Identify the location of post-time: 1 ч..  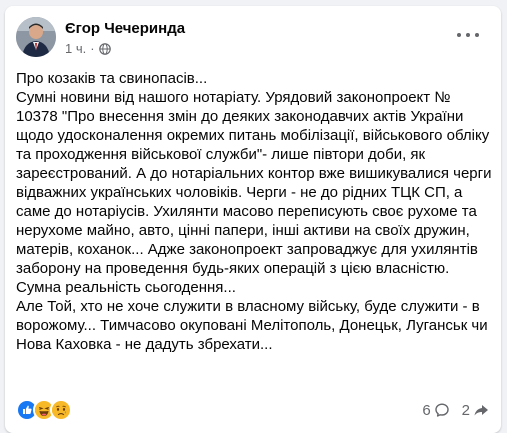
(75, 48).